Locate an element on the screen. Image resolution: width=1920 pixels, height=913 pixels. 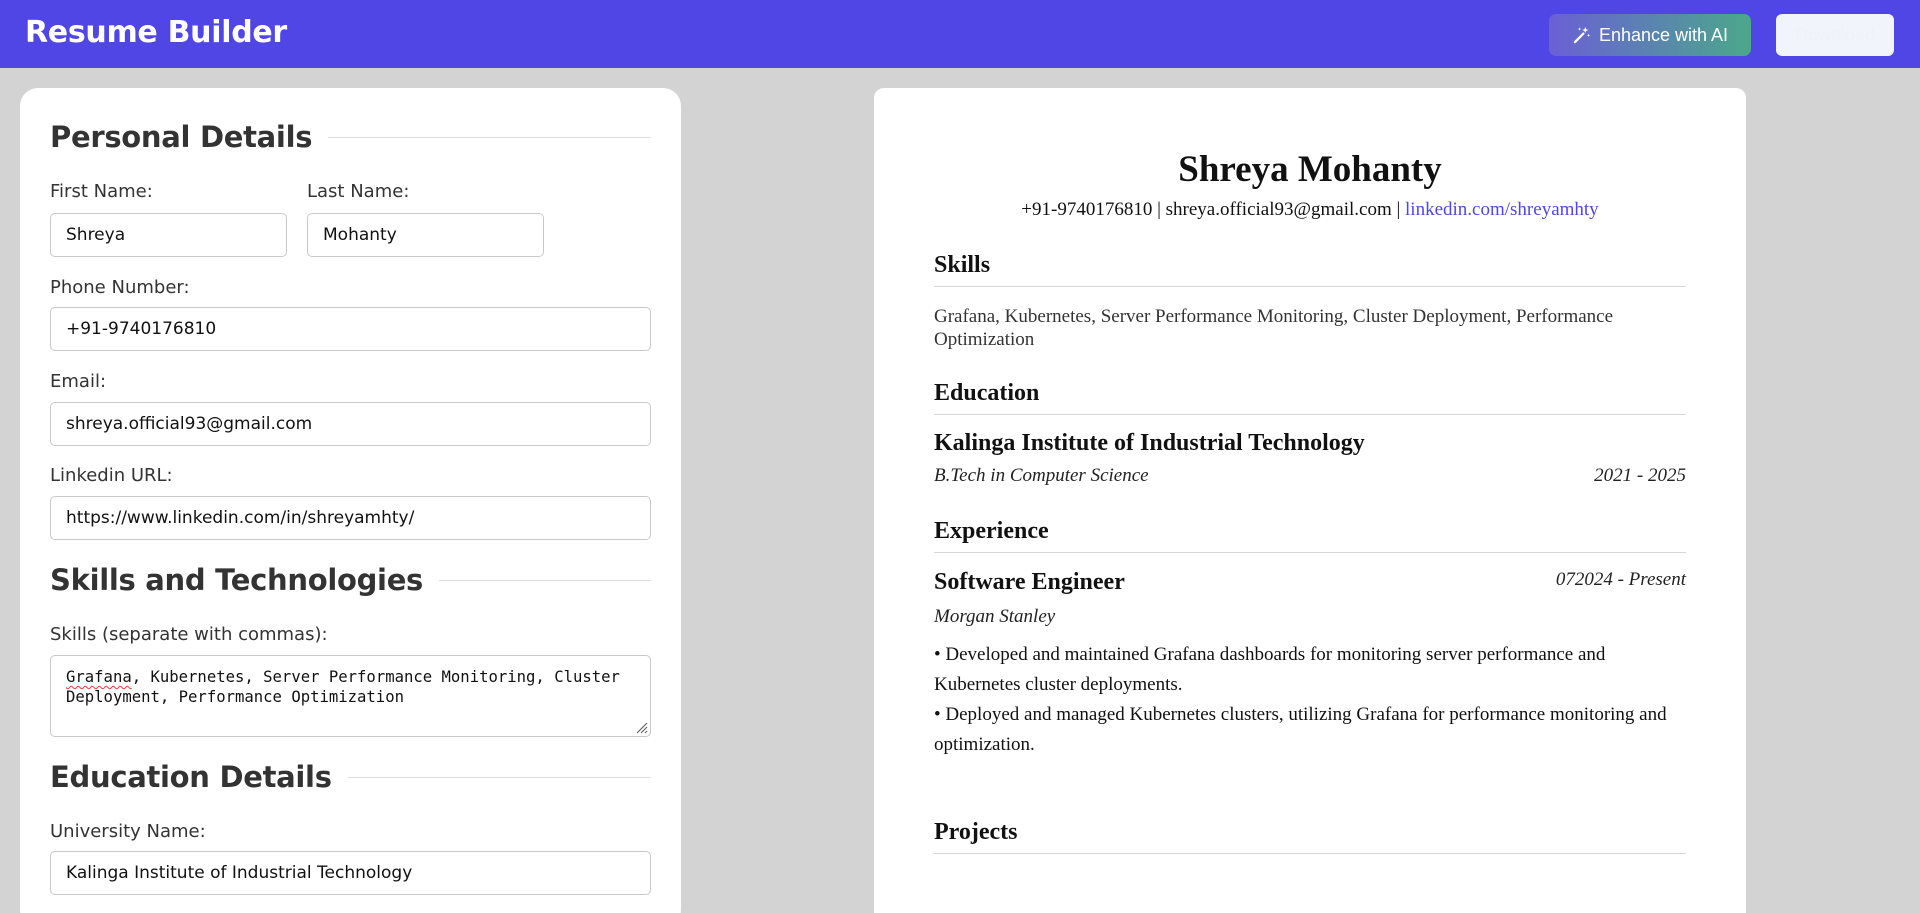
skills-heading: Skills and Technologies is located at coordinates (350, 580).